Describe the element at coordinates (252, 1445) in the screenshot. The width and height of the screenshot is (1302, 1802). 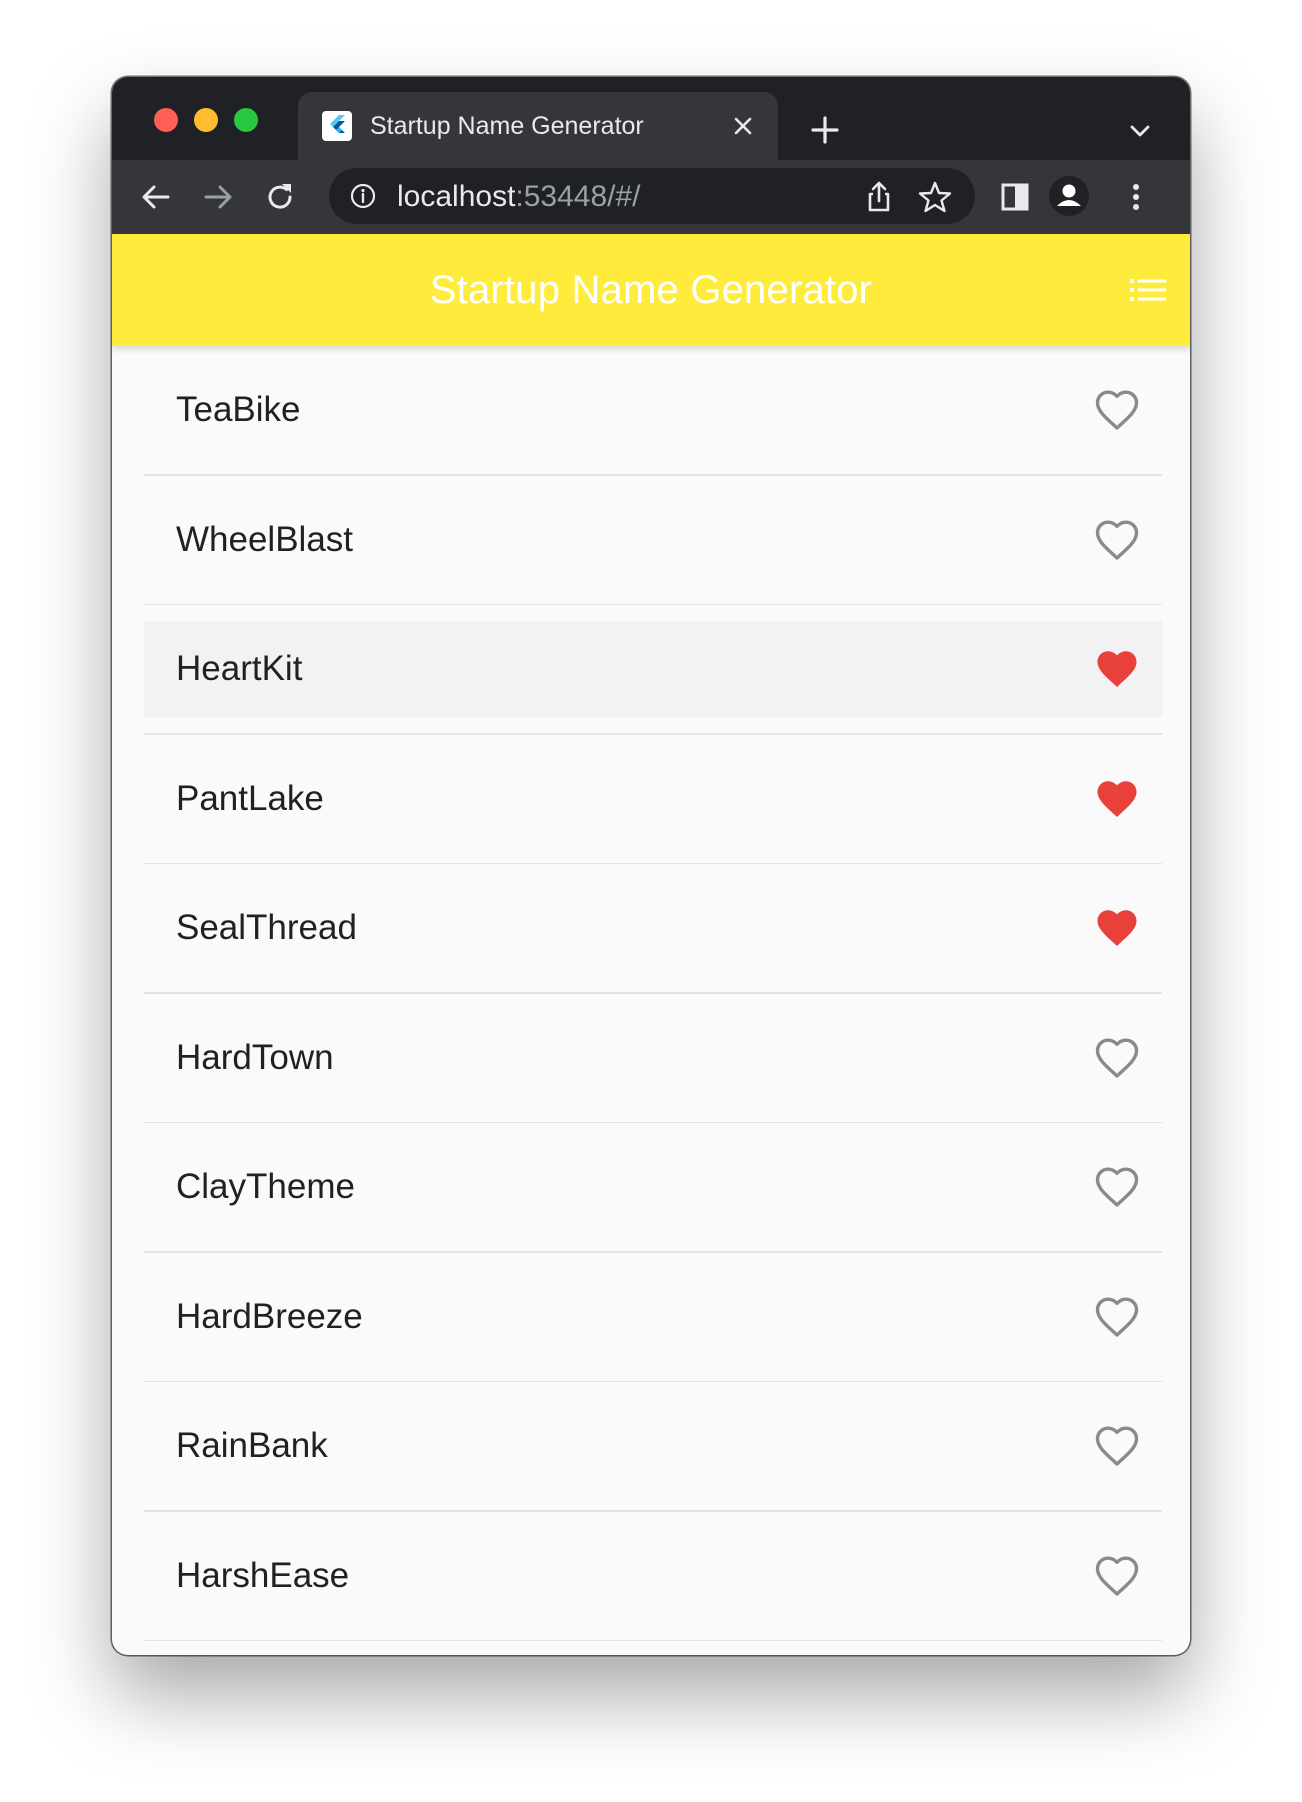
I see `list-item-label: RainBank` at that location.